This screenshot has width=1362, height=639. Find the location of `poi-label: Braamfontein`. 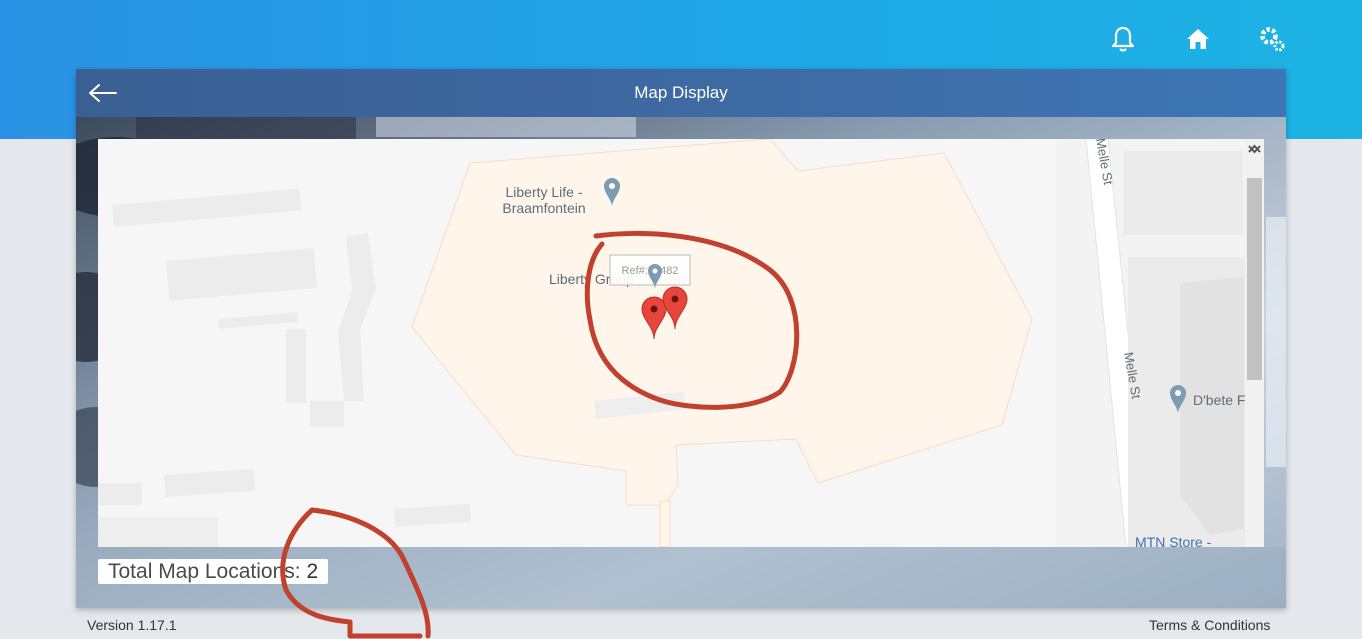

poi-label: Braamfontein is located at coordinates (543, 208).